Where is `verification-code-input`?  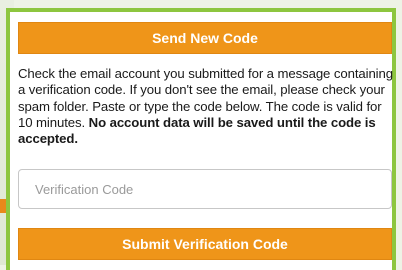
verification-code-input is located at coordinates (205, 189).